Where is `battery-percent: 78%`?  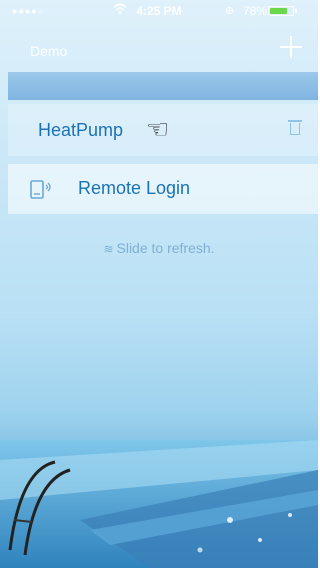
battery-percent: 78% is located at coordinates (255, 11).